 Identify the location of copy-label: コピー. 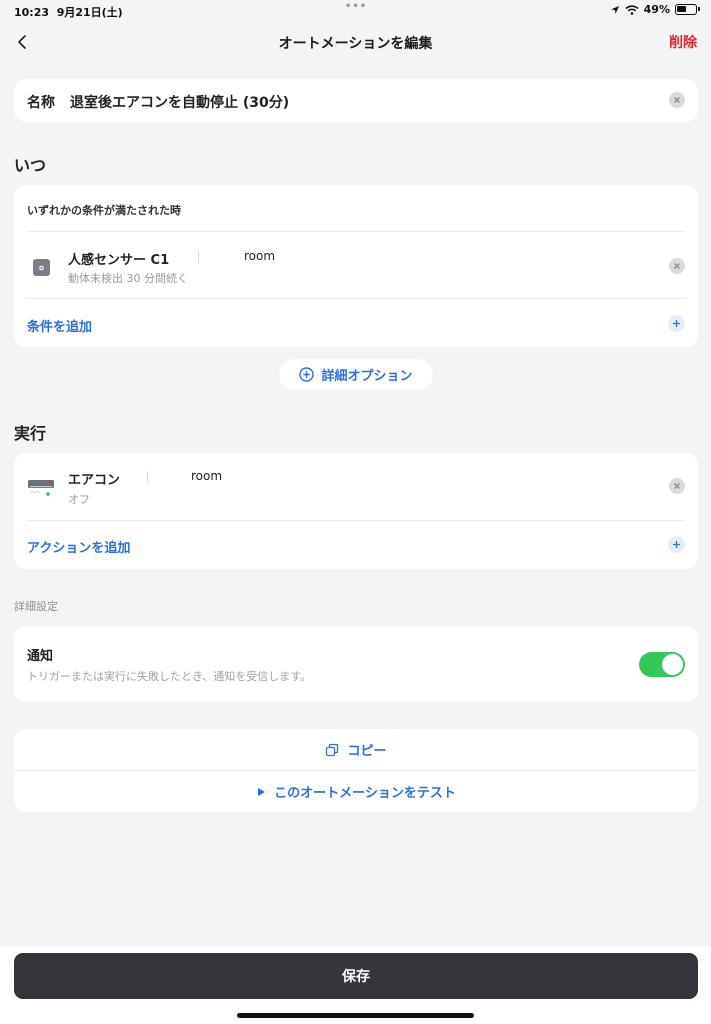
(367, 751).